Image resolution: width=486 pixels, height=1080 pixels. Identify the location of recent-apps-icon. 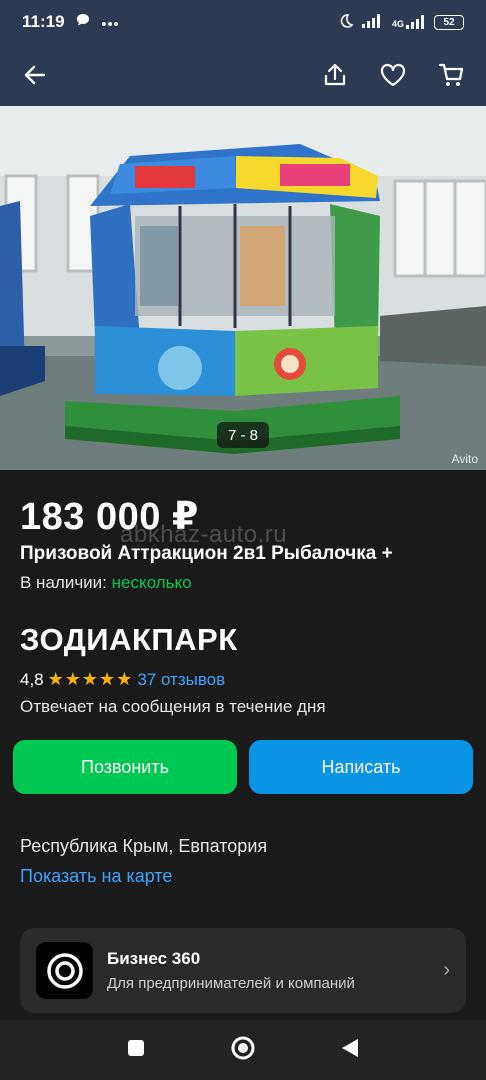
(136, 1050).